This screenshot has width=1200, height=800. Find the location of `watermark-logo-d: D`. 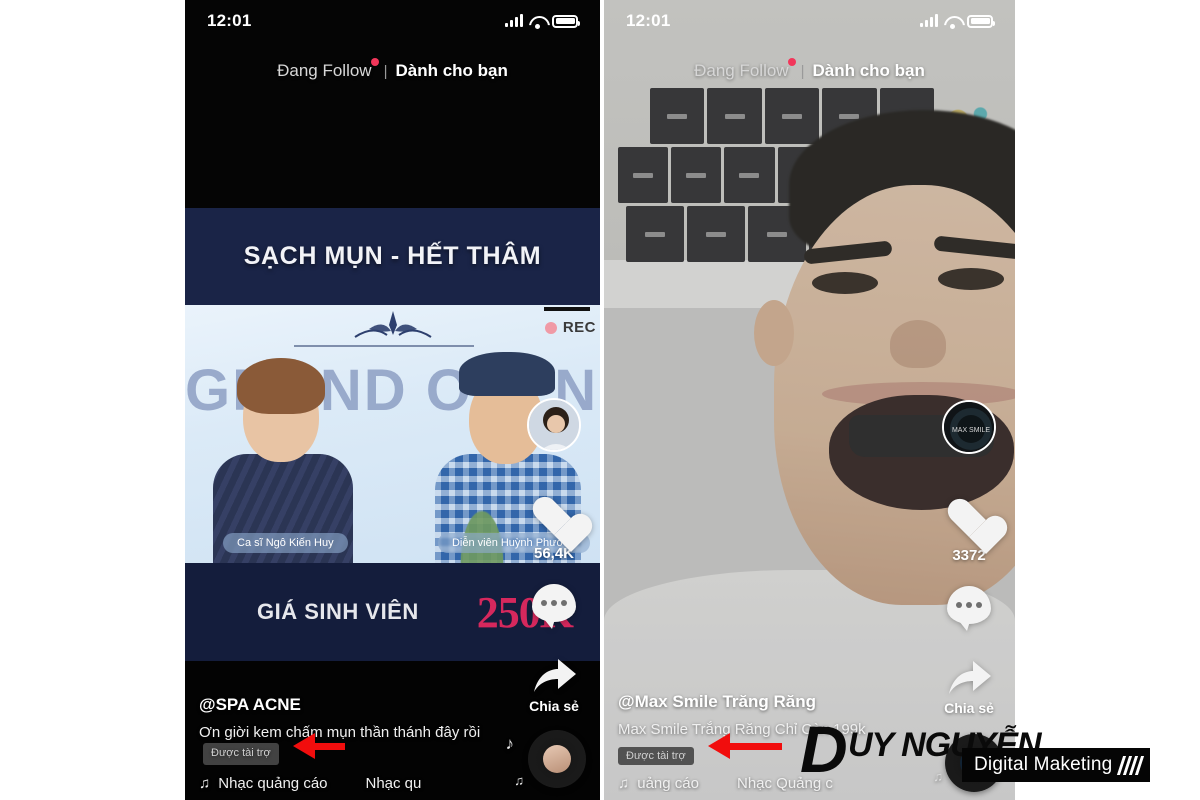

watermark-logo-d: D is located at coordinates (824, 749).